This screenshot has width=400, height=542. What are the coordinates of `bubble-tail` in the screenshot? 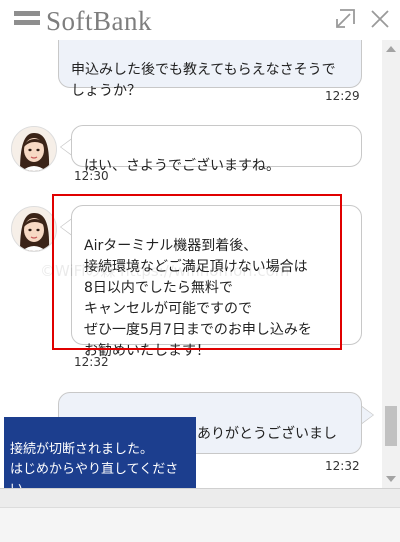 It's located at (368, 415).